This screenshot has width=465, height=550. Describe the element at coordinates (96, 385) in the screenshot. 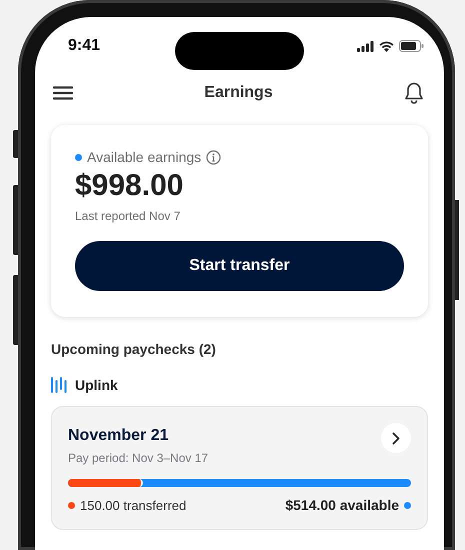

I see `provider-name: Uplink` at that location.